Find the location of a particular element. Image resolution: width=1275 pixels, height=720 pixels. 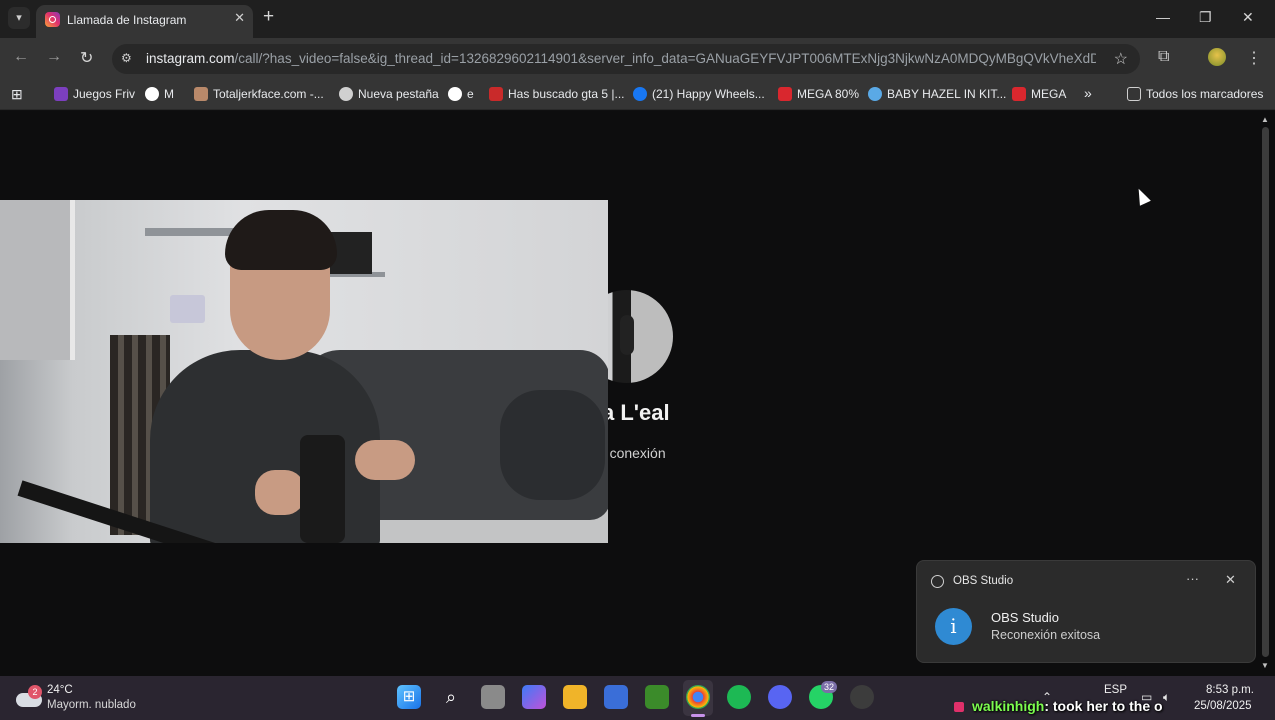

bookmark-label: MEGA 80% is located at coordinates (828, 94).